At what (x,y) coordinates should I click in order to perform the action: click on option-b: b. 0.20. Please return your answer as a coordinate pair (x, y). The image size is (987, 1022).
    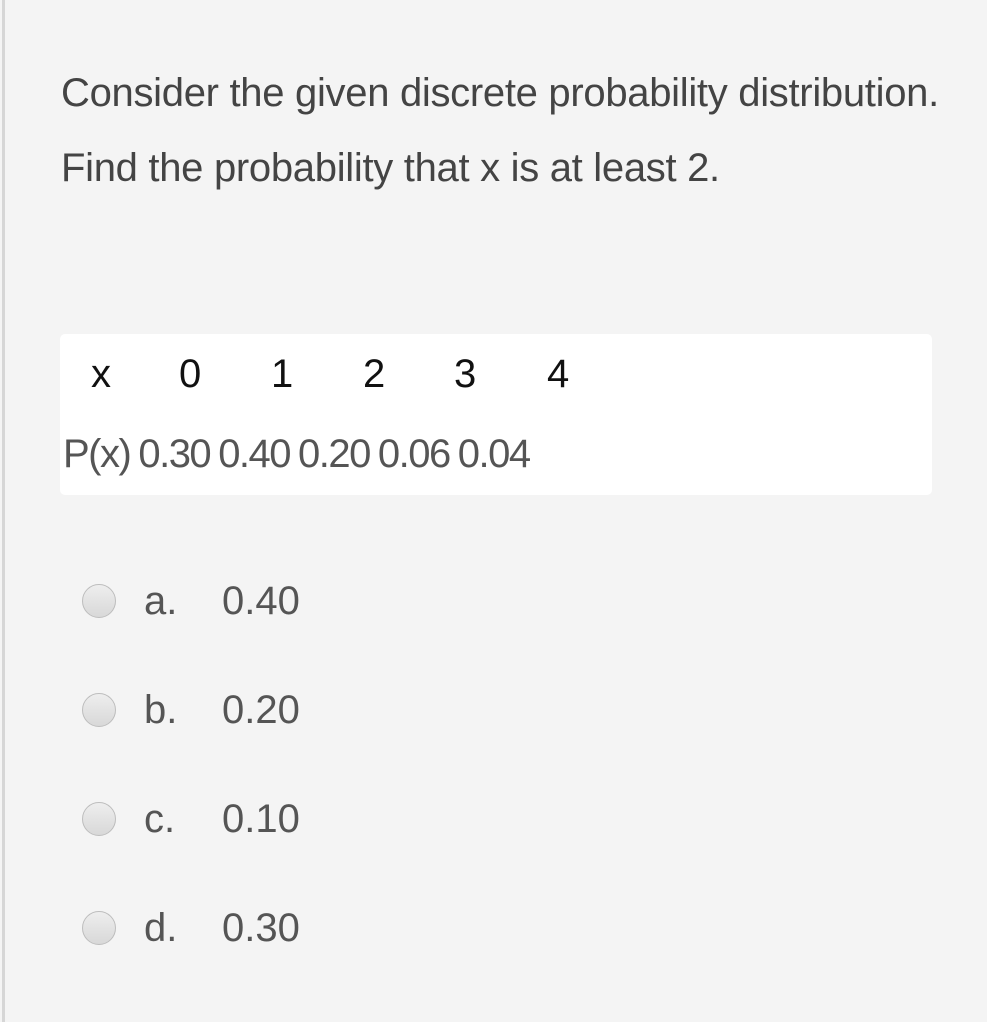
    Looking at the image, I should click on (191, 710).